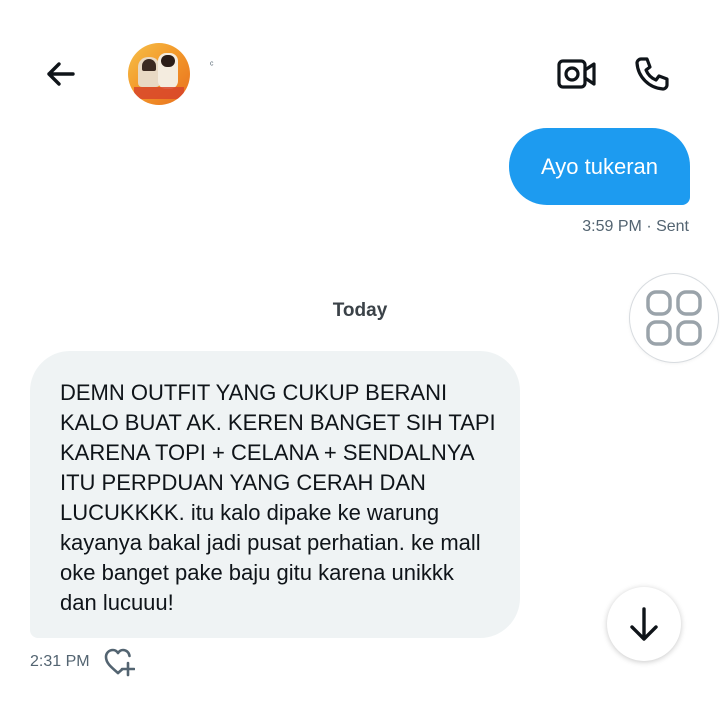  I want to click on sent-message-bubble: Ayo tukeran, so click(599, 166).